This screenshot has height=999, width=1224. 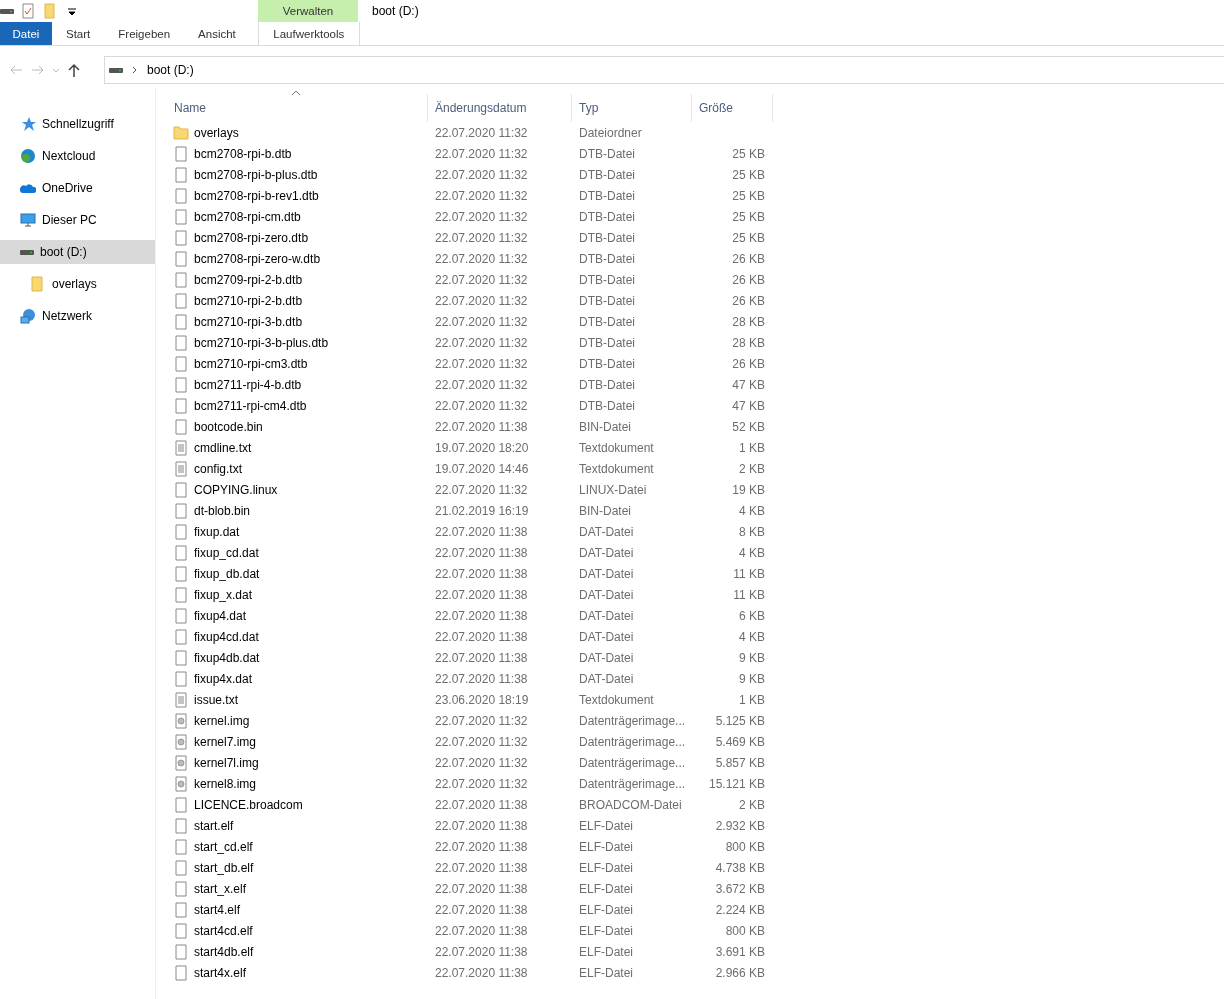 I want to click on file-name: bcm2709-rpi-2-b.dtb, so click(x=297, y=279).